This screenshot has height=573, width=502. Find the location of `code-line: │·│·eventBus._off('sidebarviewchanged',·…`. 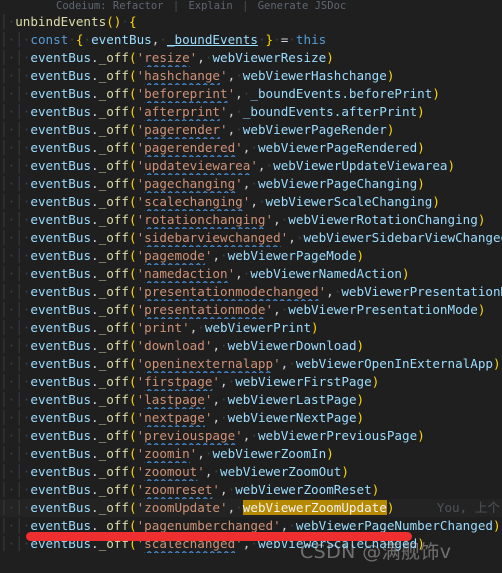

code-line: │·│·eventBus._off('sidebarviewchanged',·… is located at coordinates (251, 238).